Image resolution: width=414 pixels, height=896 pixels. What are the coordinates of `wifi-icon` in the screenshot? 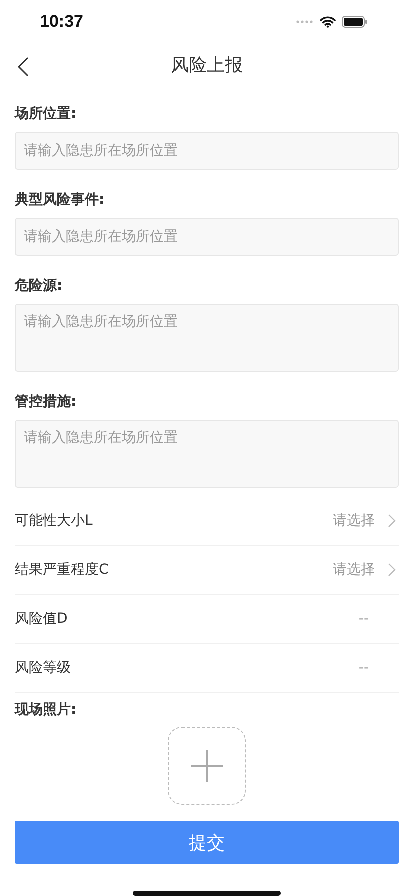 It's located at (328, 22).